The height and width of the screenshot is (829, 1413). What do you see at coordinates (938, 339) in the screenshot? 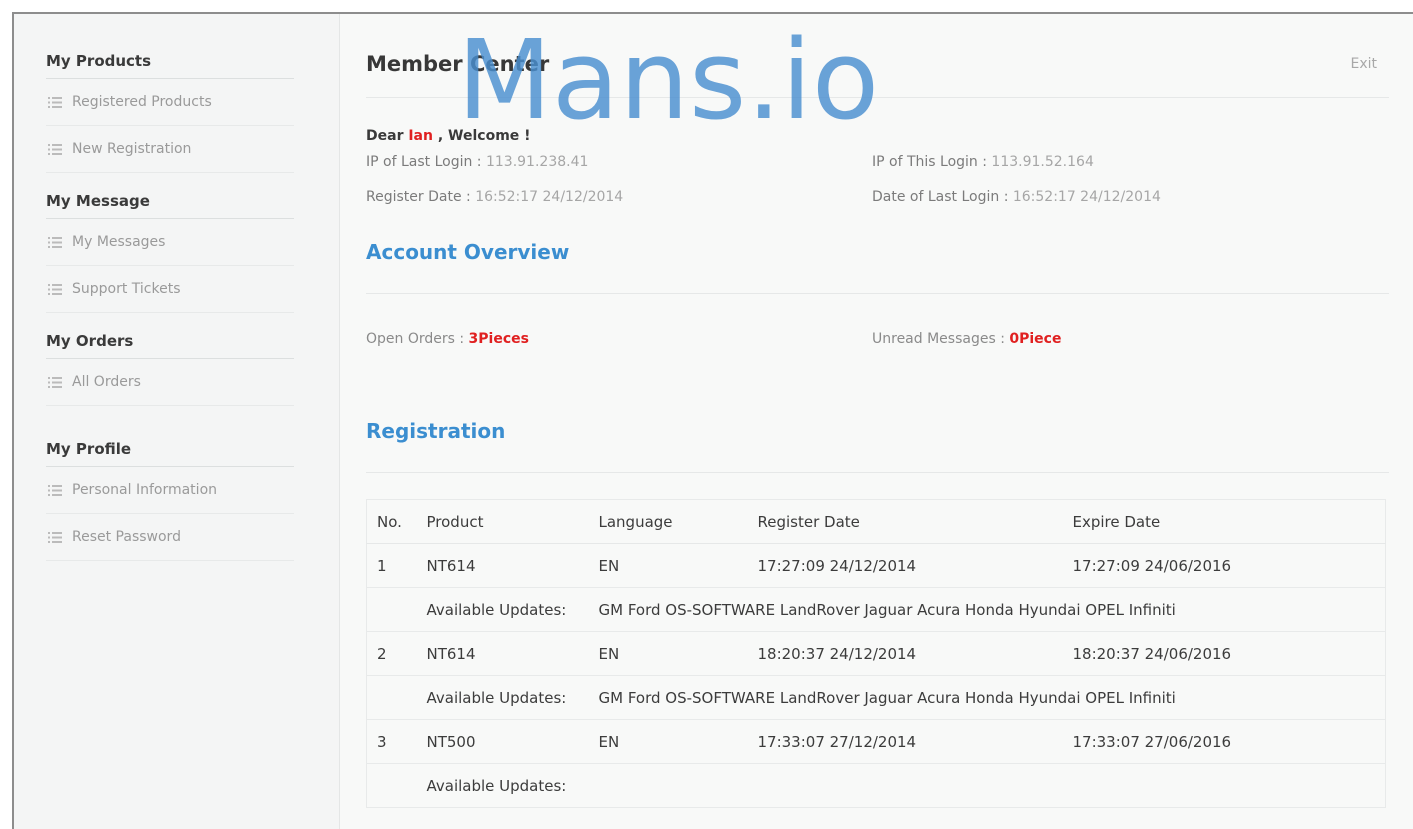
I see `overview-label: Unread Messages :` at bounding box center [938, 339].